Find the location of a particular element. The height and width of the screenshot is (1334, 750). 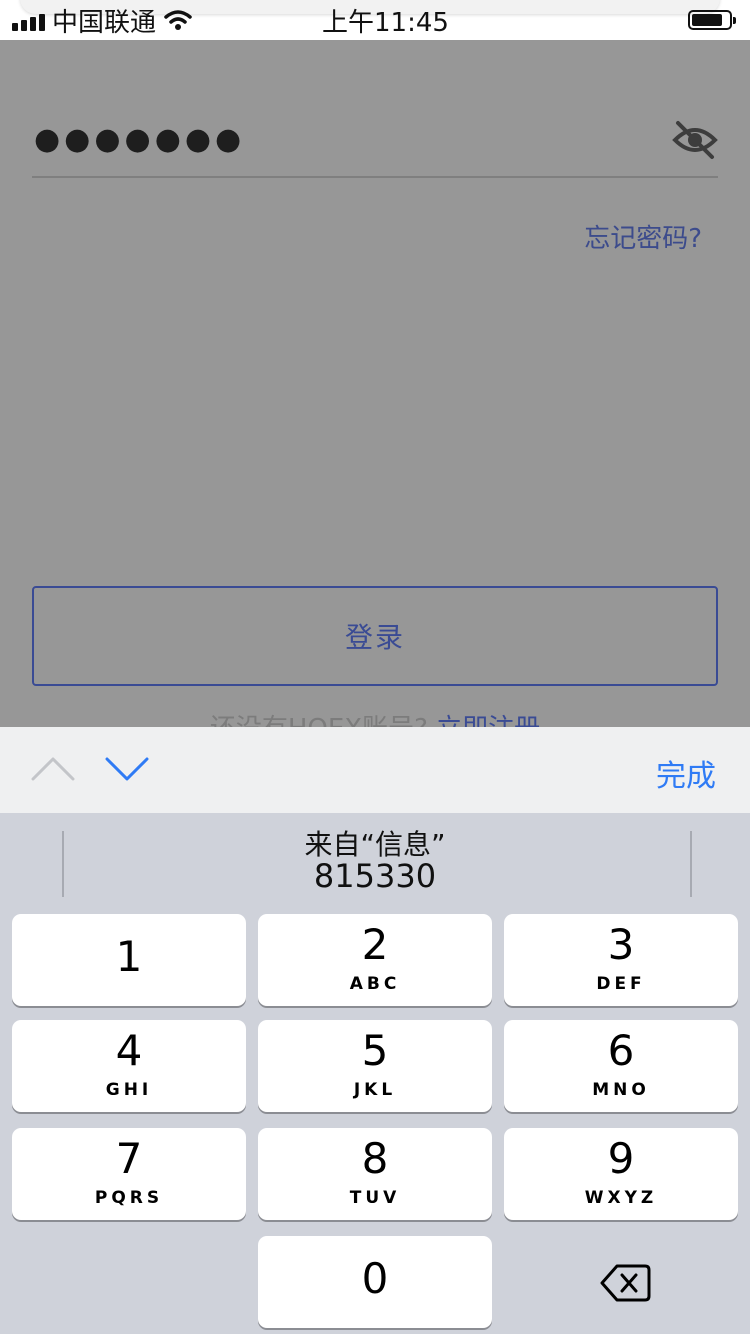

delete-key is located at coordinates (621, 1282).